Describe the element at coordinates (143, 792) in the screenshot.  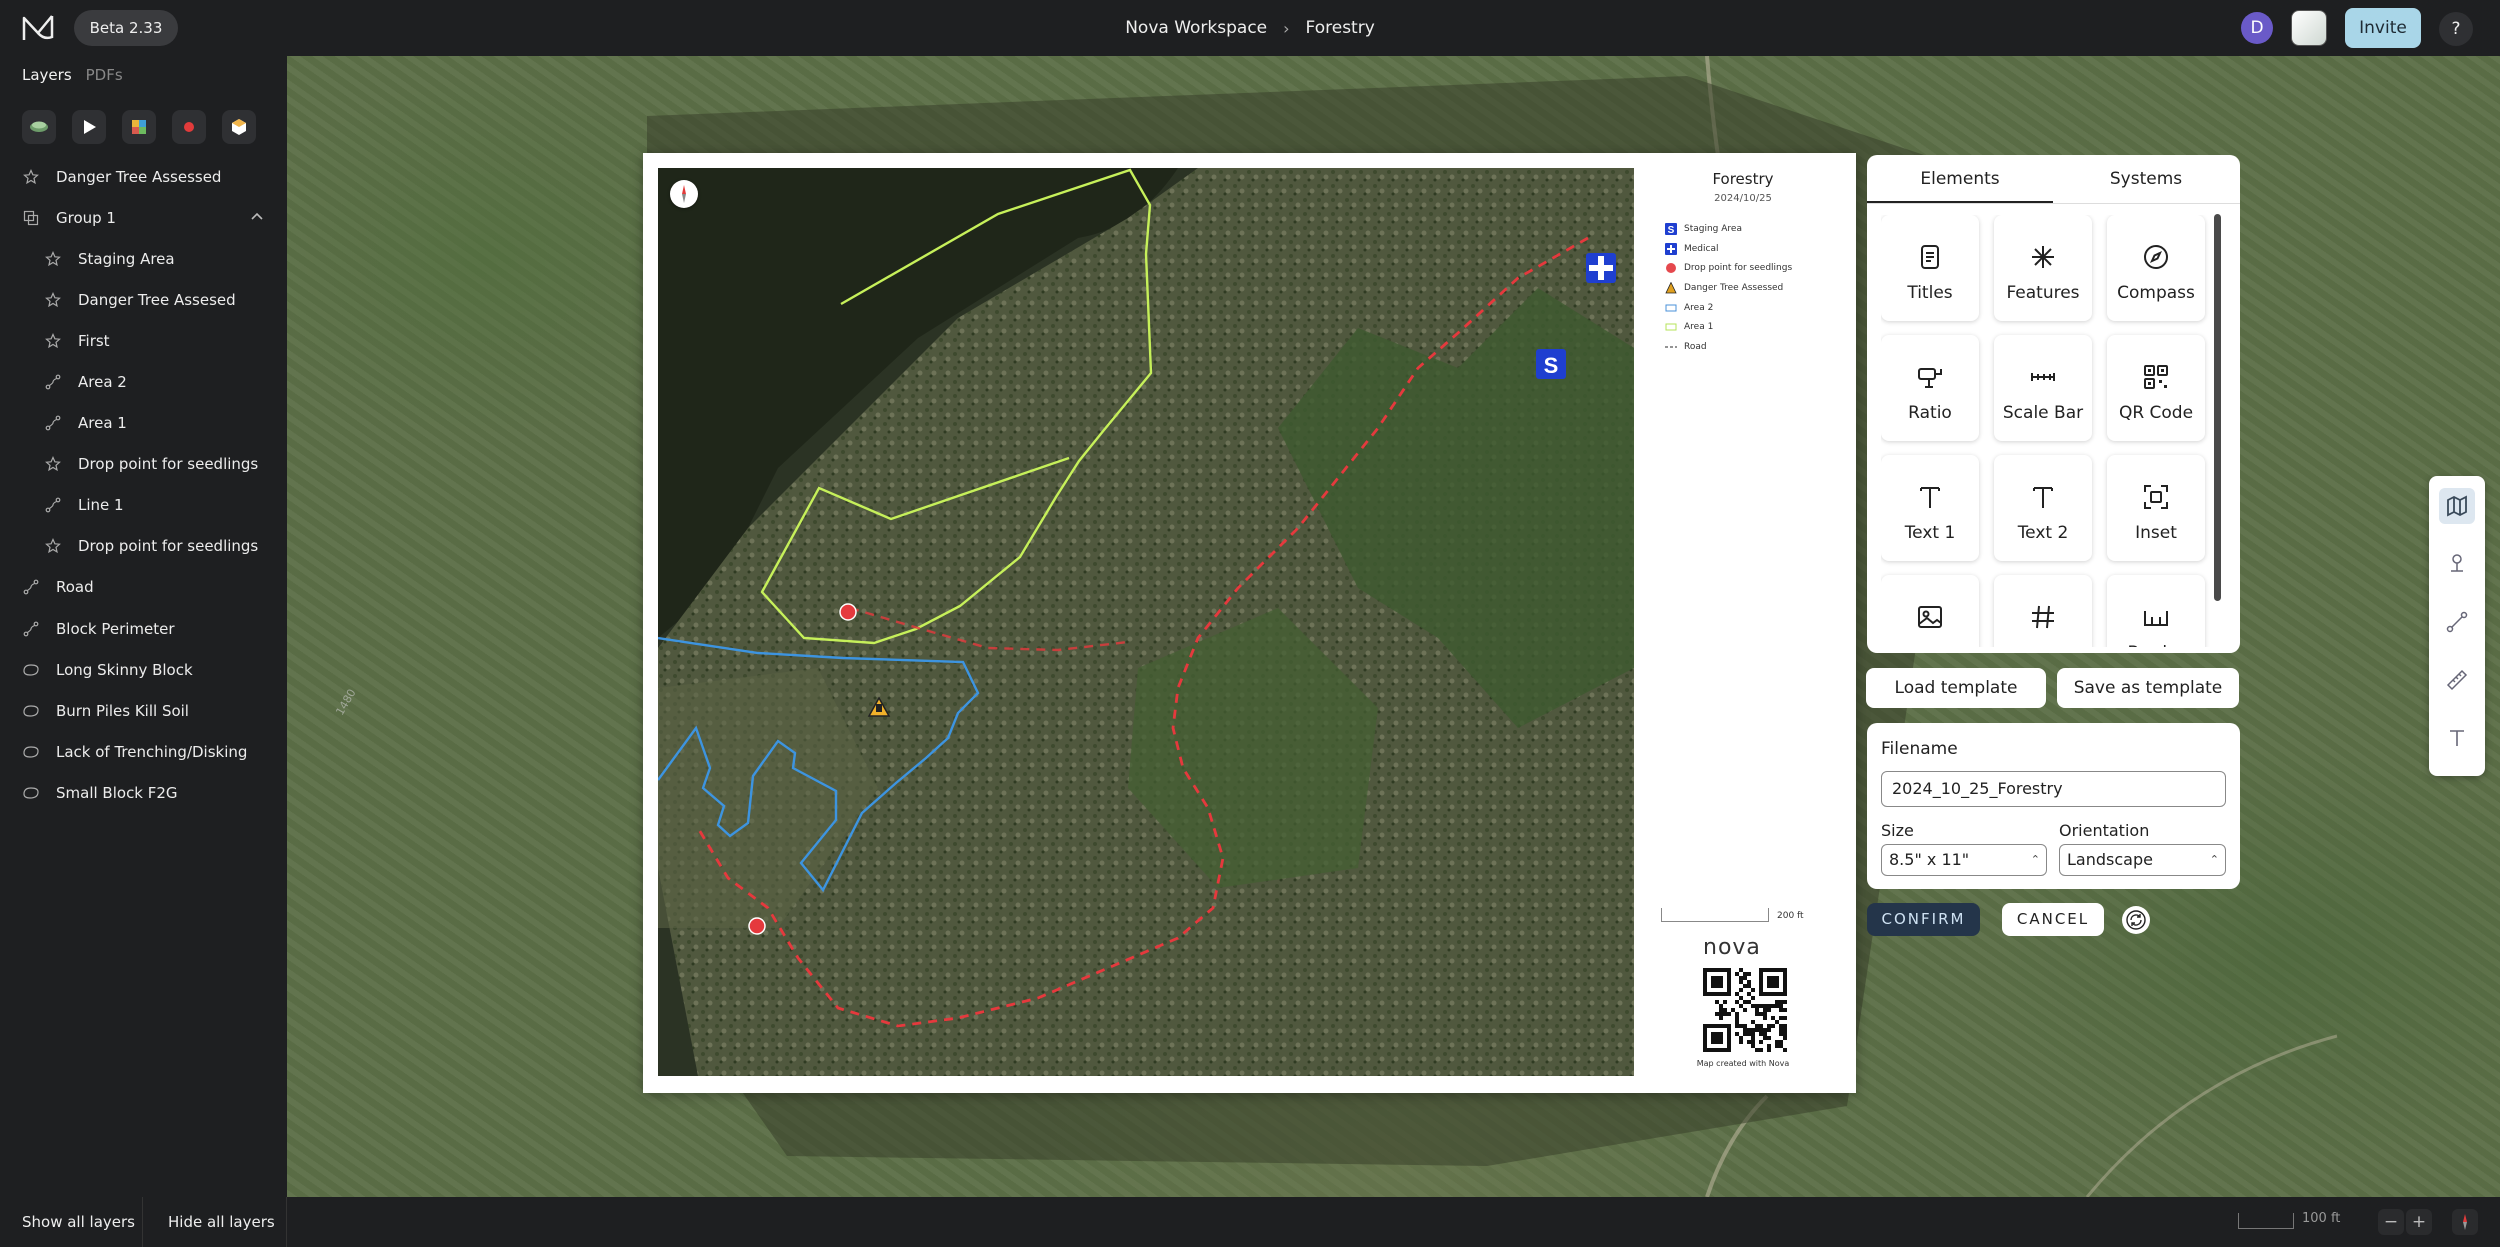
I see `layer-item: Small Block F2G` at that location.